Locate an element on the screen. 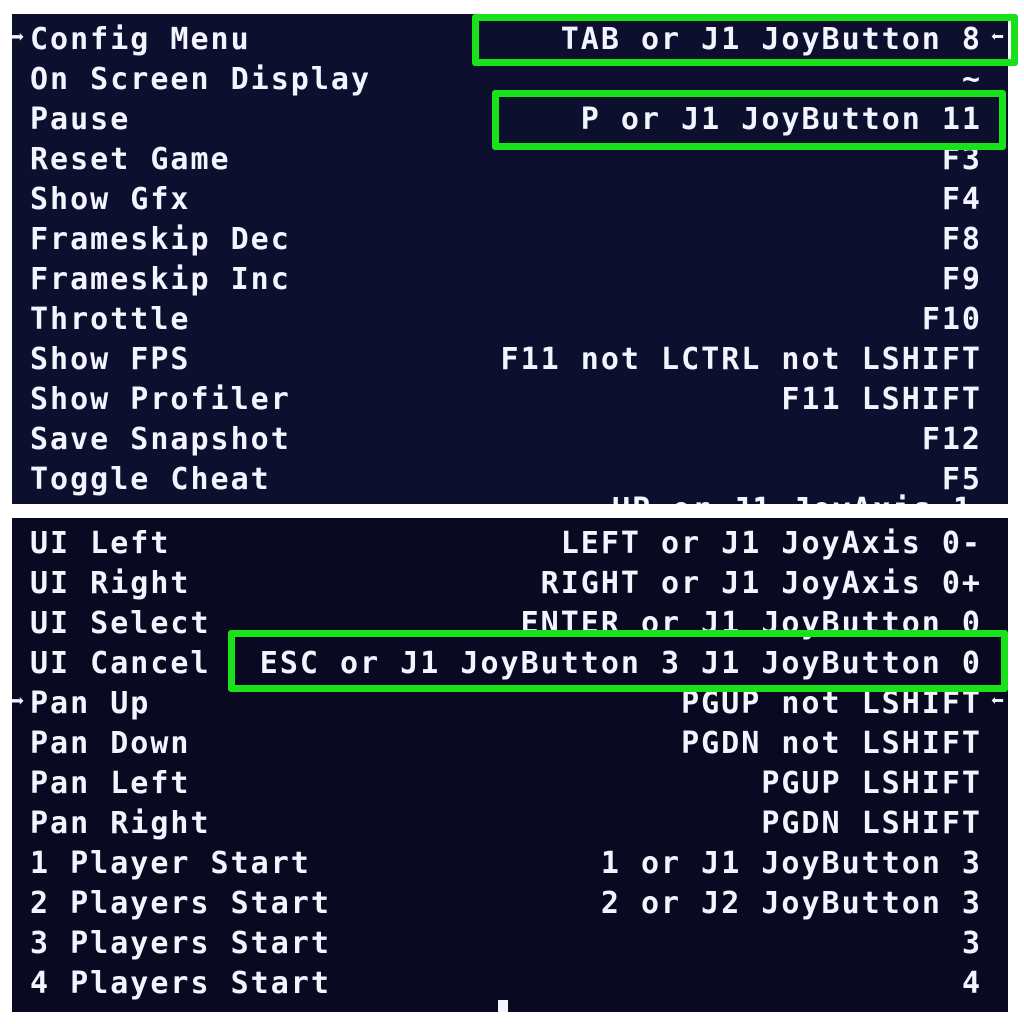  menu-row-pan-down: Pan Down PGDN not LSHIFT is located at coordinates (510, 744).